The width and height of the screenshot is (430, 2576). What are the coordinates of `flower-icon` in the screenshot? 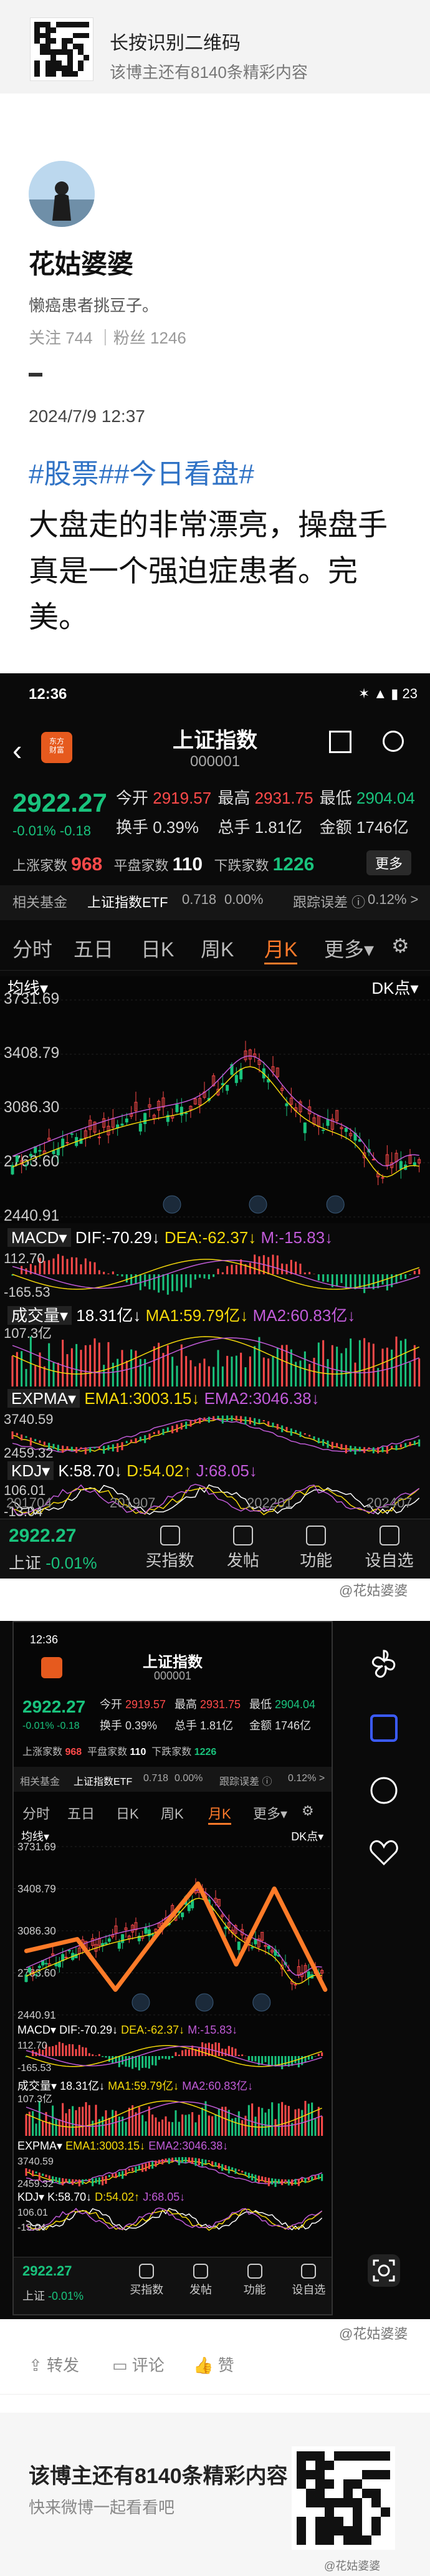 It's located at (384, 1666).